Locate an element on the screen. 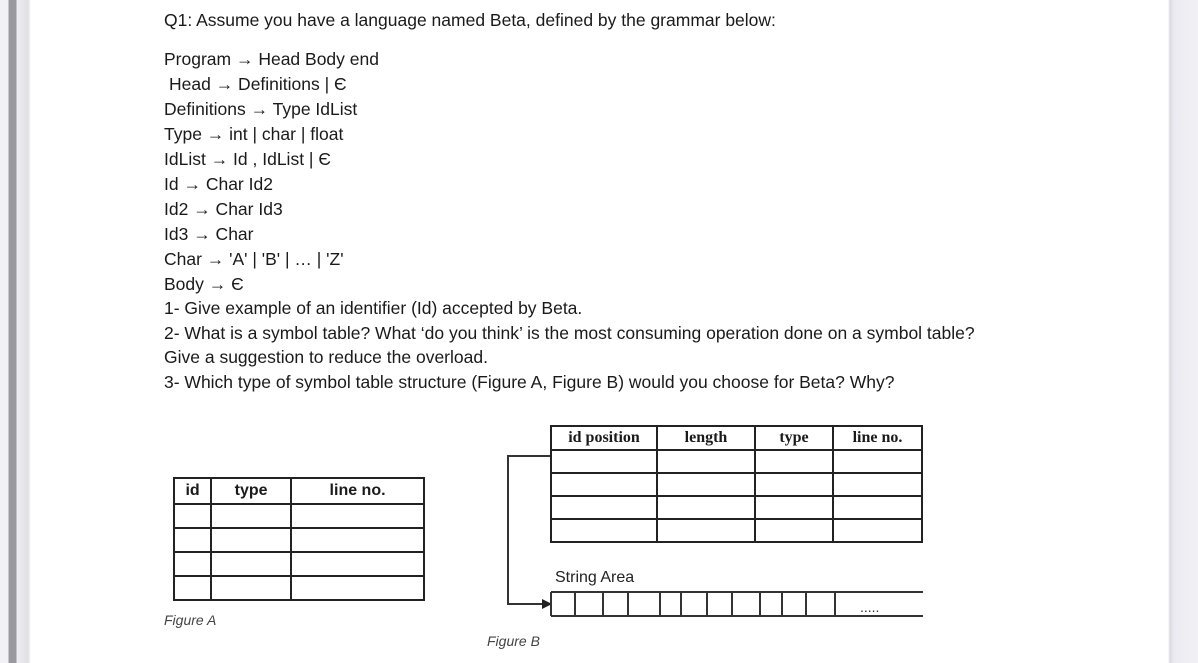 Image resolution: width=1198 pixels, height=663 pixels. pointer-connector-line is located at coordinates (528, 530).